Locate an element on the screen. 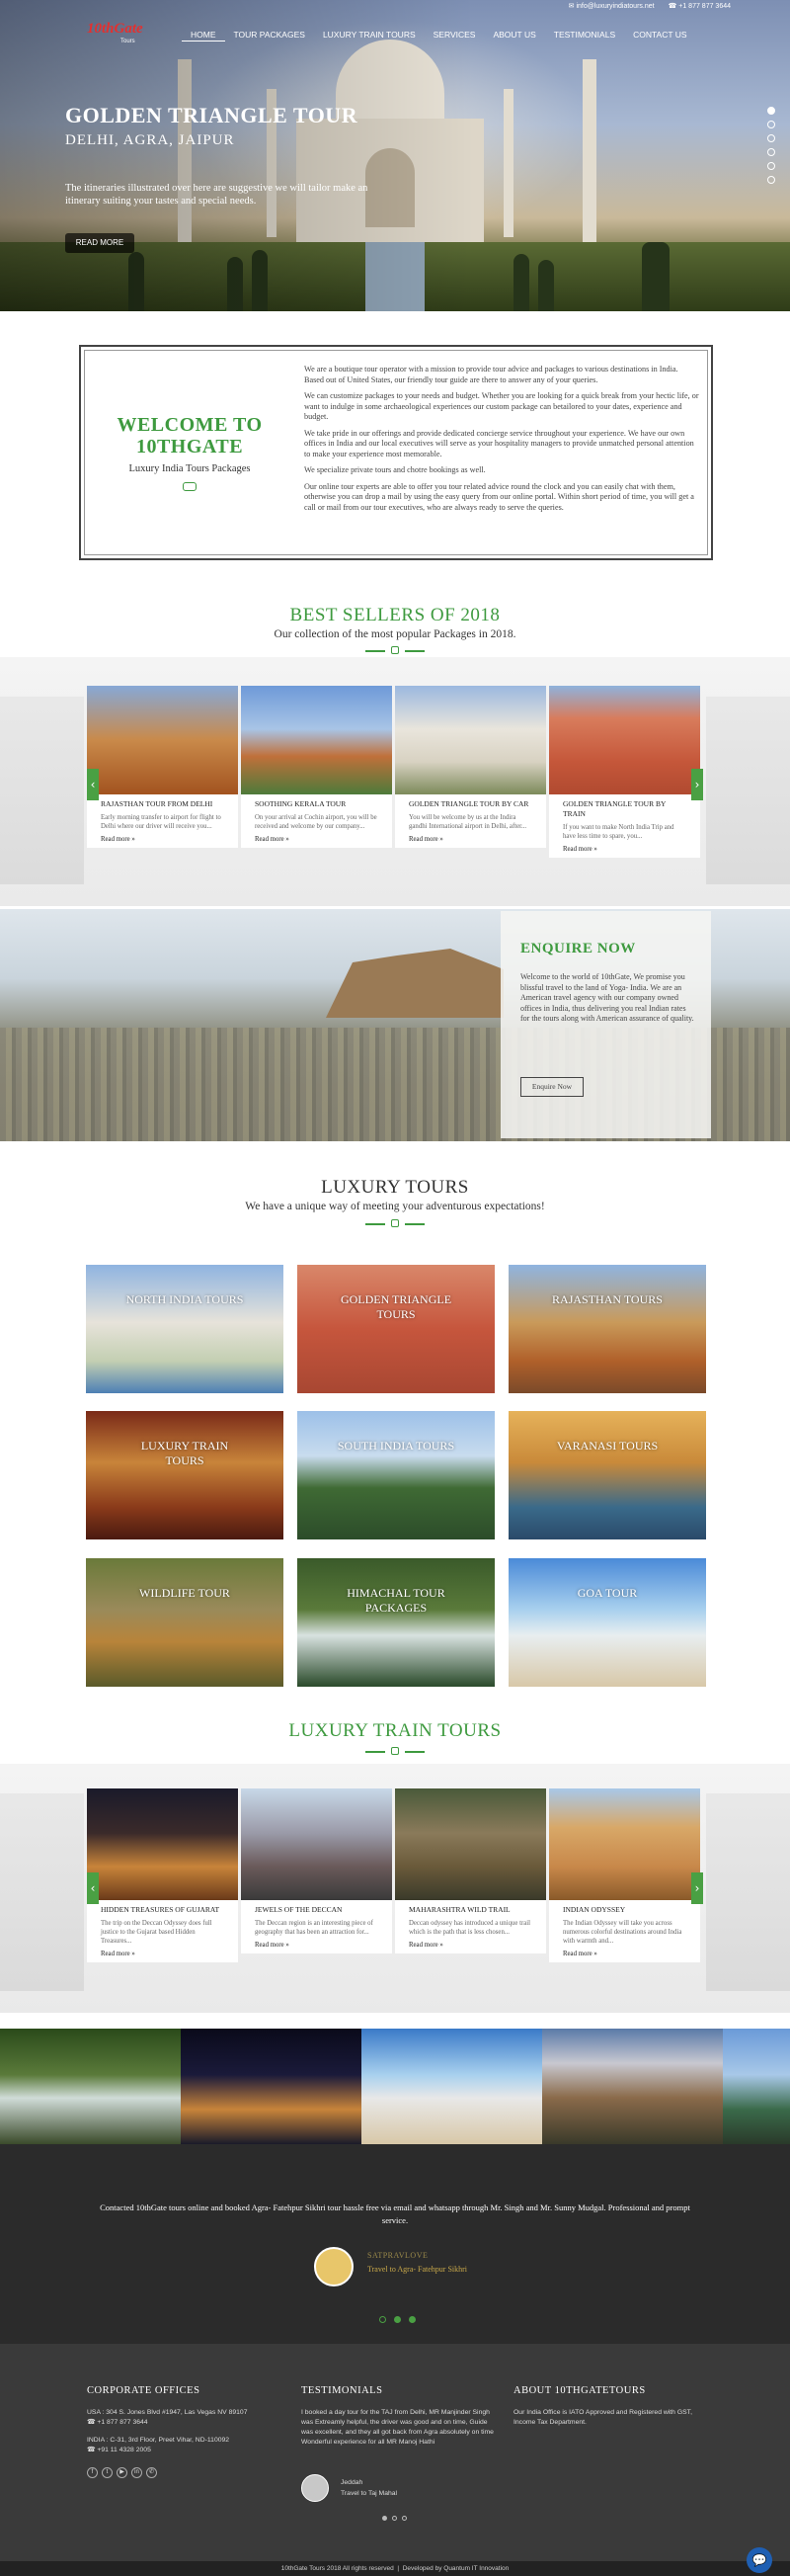 The height and width of the screenshot is (2576, 790). testimonial-dots is located at coordinates (397, 2319).